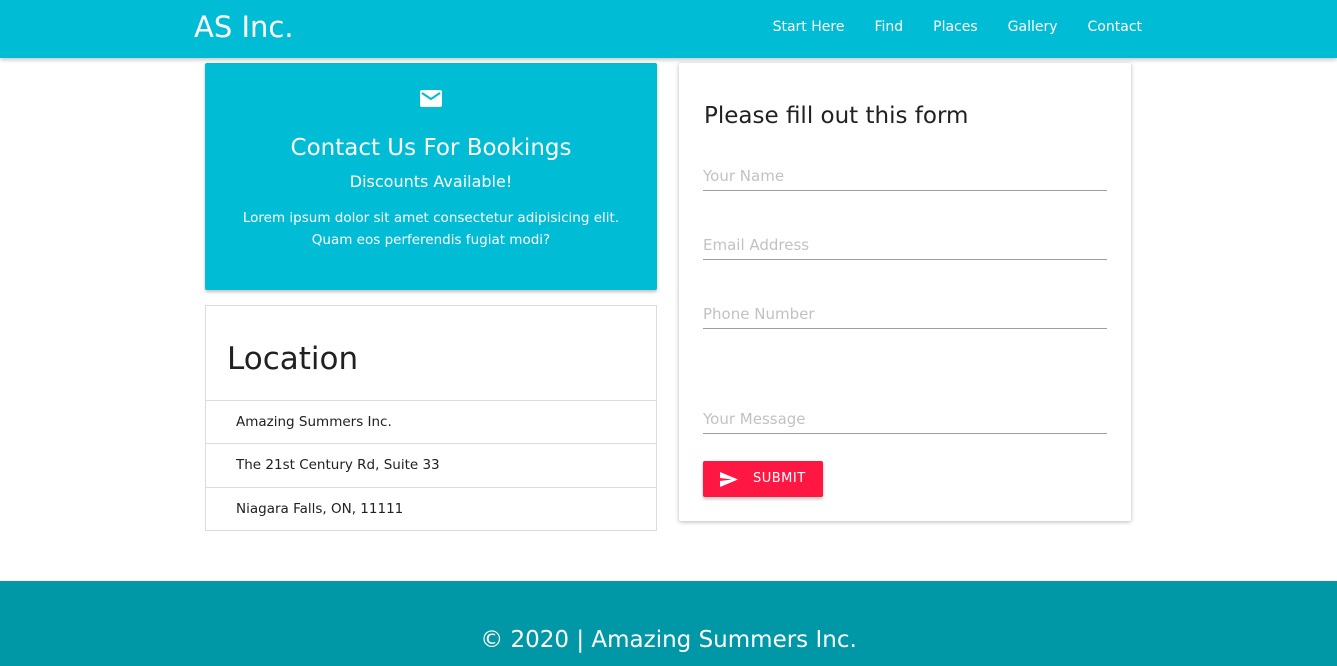 This screenshot has height=666, width=1337. I want to click on location-item-label: Niagara Falls, ON, 11111, so click(320, 509).